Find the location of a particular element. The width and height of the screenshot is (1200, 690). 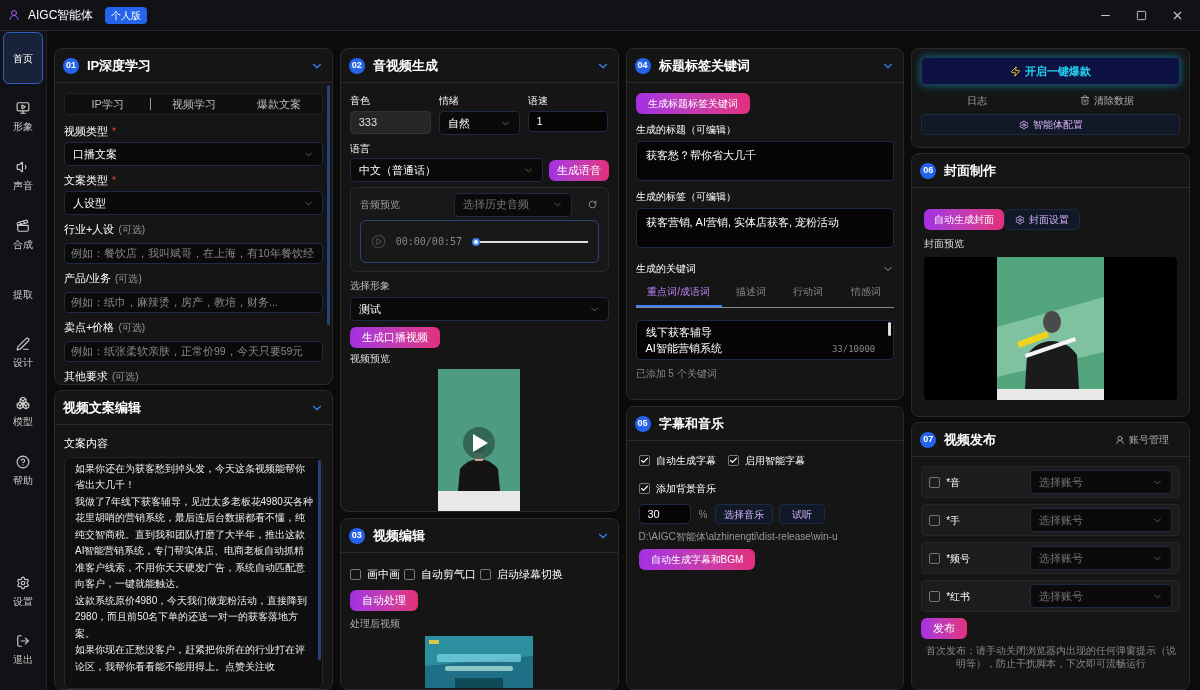

publish-button: 发布 is located at coordinates (944, 628).